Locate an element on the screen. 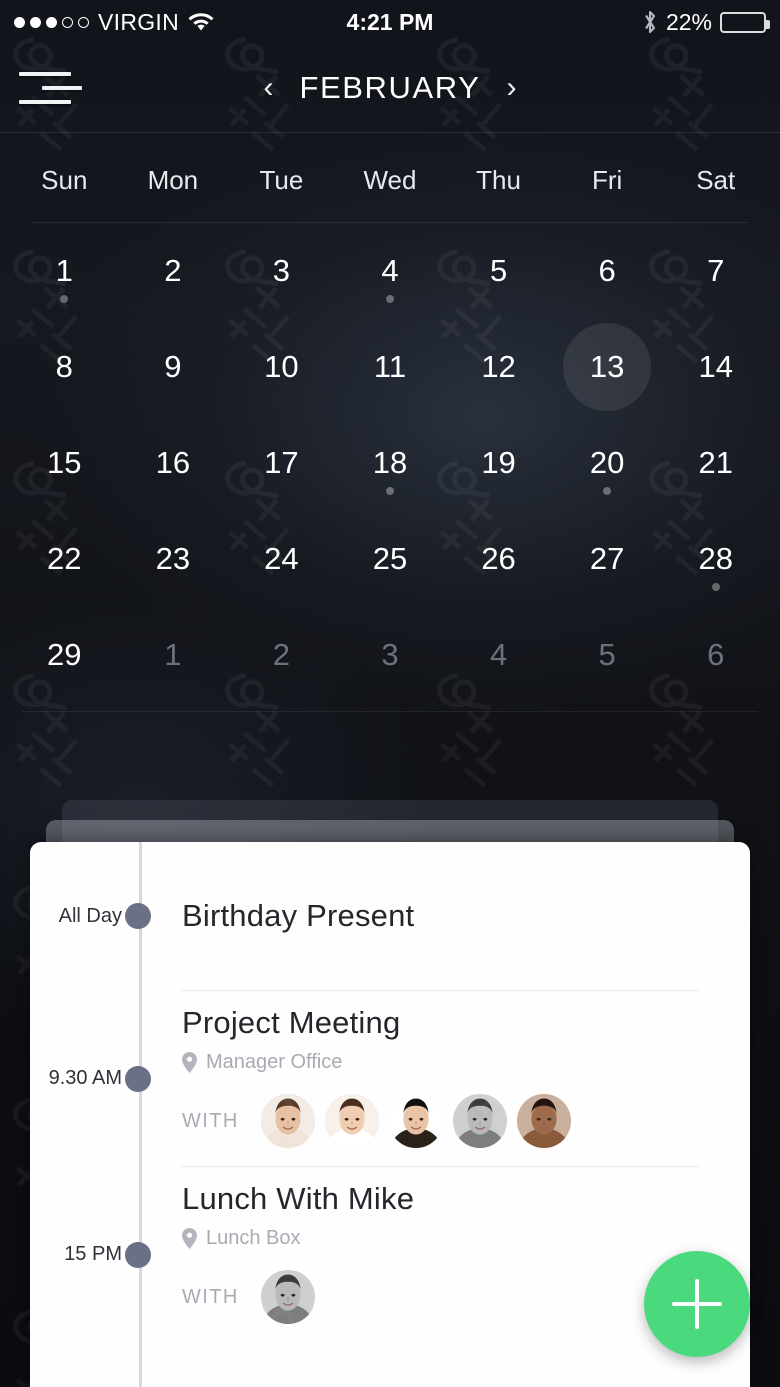 Image resolution: width=780 pixels, height=1387 pixels. calendar-day-cell: 12 is located at coordinates (498, 367).